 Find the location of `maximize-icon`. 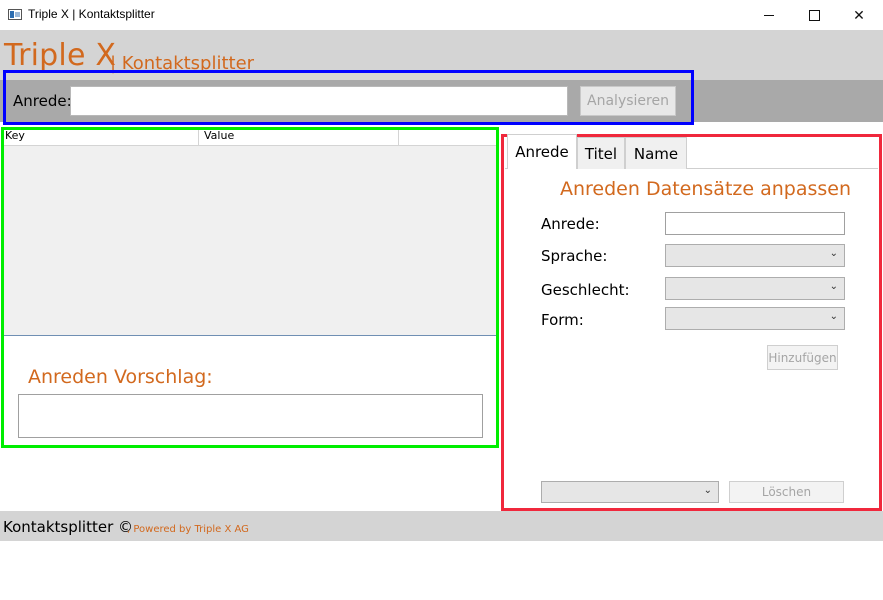

maximize-icon is located at coordinates (814, 15).